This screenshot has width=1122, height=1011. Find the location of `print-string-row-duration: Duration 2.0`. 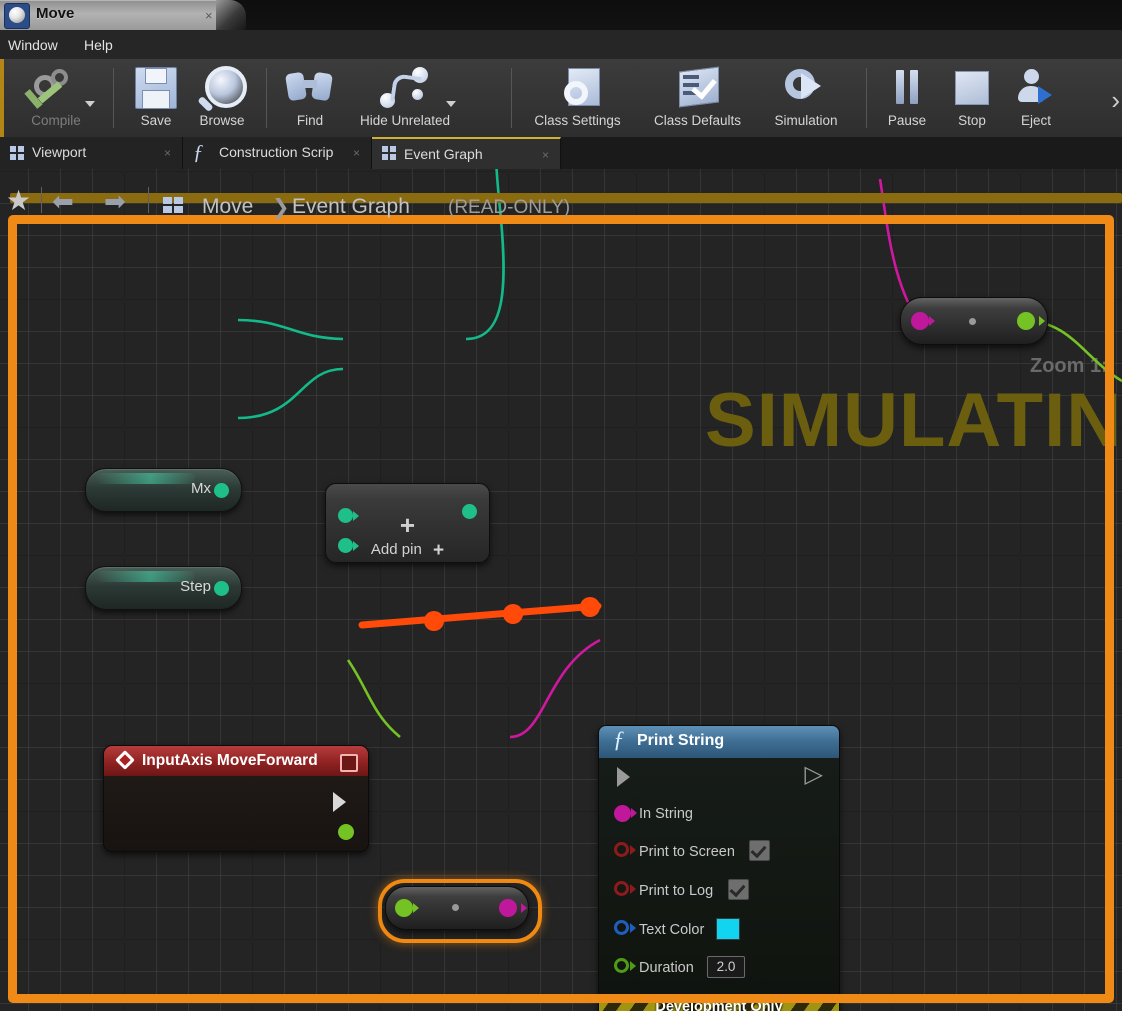

print-string-row-duration: Duration 2.0 is located at coordinates (719, 971).